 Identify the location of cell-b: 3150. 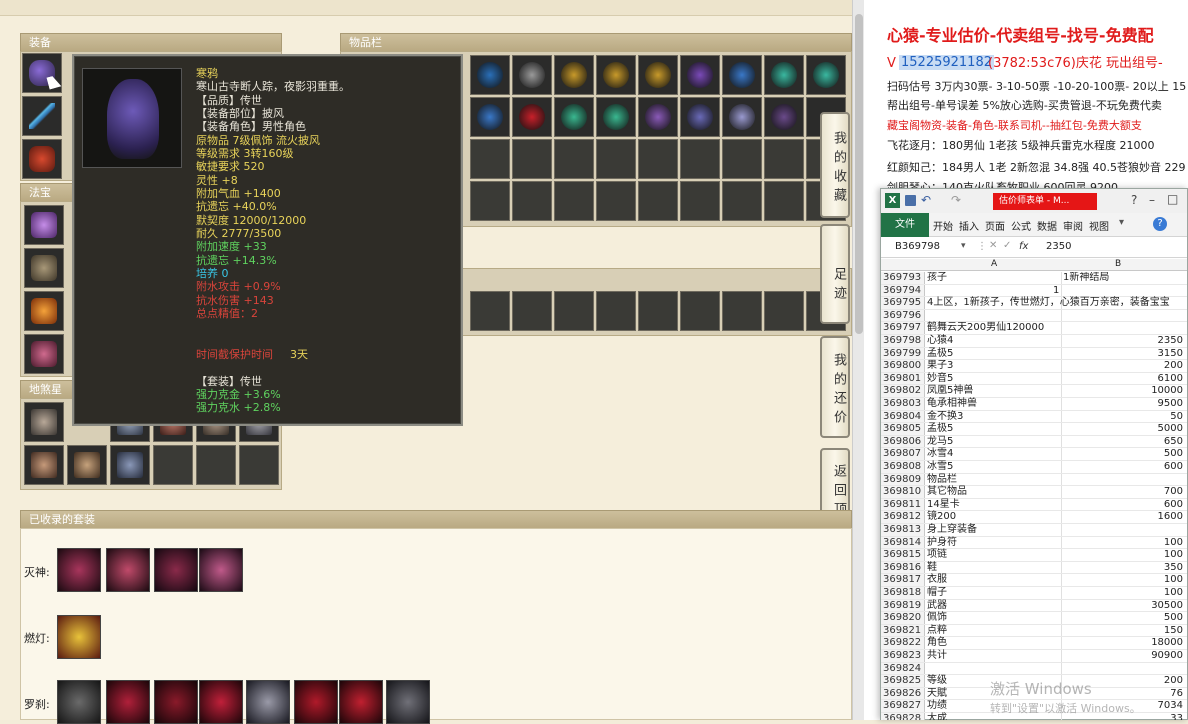
(1170, 354).